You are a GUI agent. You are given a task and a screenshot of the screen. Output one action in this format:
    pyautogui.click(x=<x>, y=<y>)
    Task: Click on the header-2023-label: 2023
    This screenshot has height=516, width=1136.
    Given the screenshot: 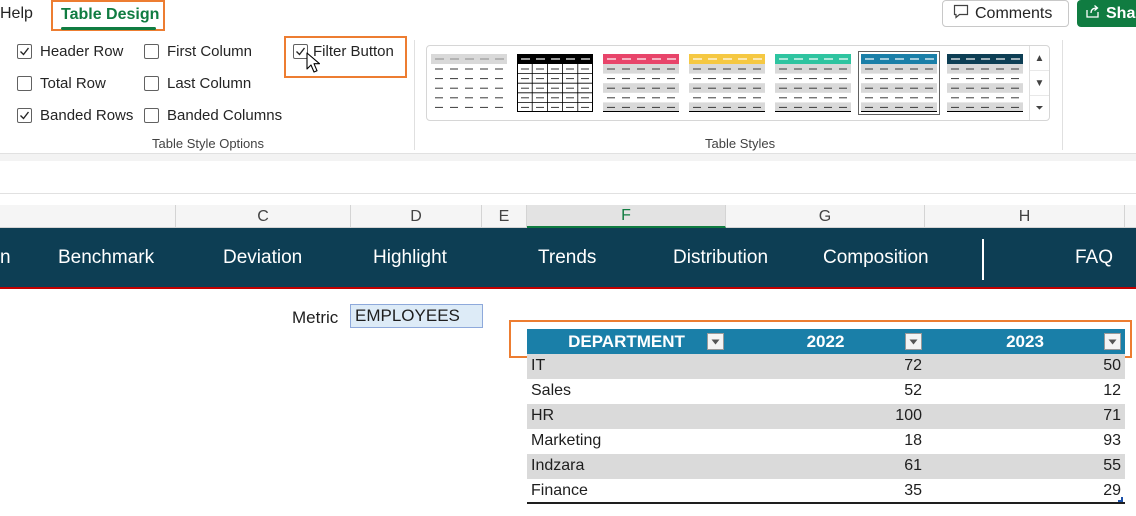 What is the action you would take?
    pyautogui.click(x=1025, y=341)
    